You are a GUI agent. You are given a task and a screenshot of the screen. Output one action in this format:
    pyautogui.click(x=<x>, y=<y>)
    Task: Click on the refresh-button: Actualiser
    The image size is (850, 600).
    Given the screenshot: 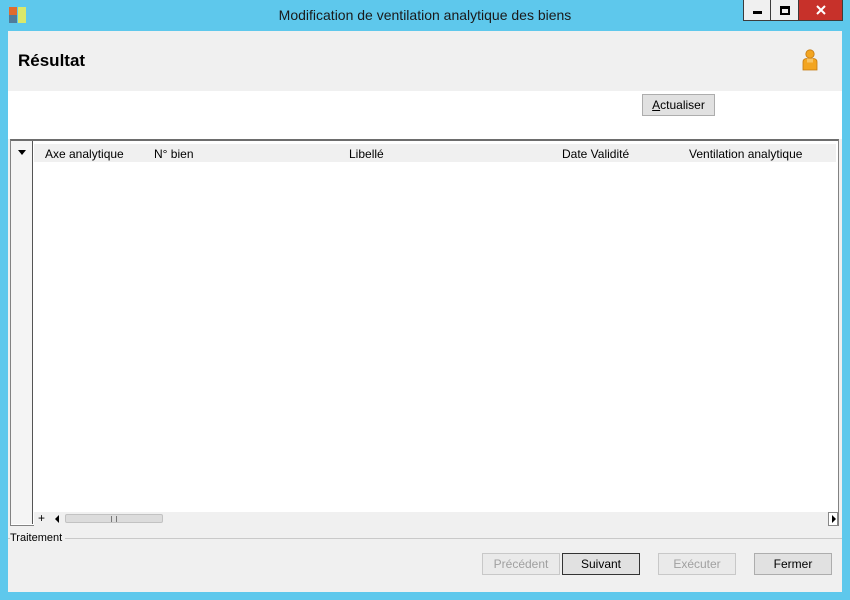 What is the action you would take?
    pyautogui.click(x=678, y=105)
    